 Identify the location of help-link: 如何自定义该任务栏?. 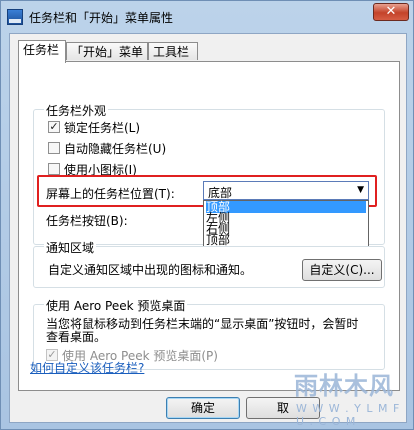
(87, 367).